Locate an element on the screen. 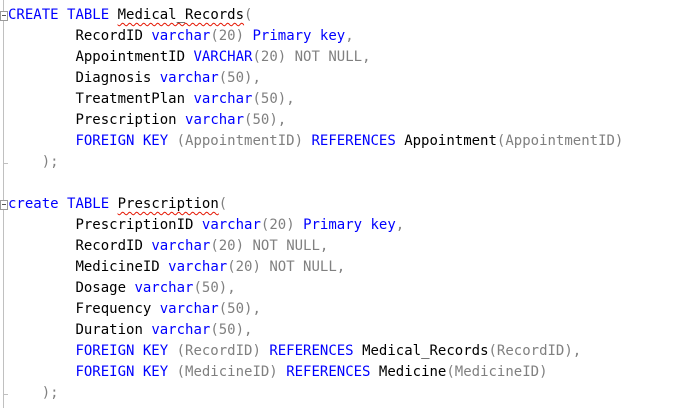  code-line-8: ); is located at coordinates (33, 162).